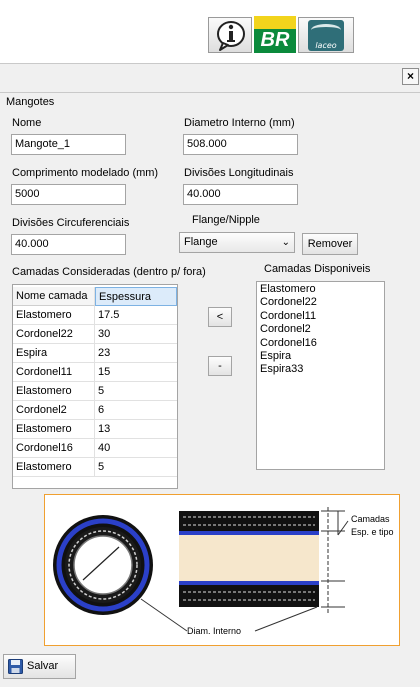 This screenshot has width=420, height=687. What do you see at coordinates (220, 366) in the screenshot?
I see `remove-layer-button: -` at bounding box center [220, 366].